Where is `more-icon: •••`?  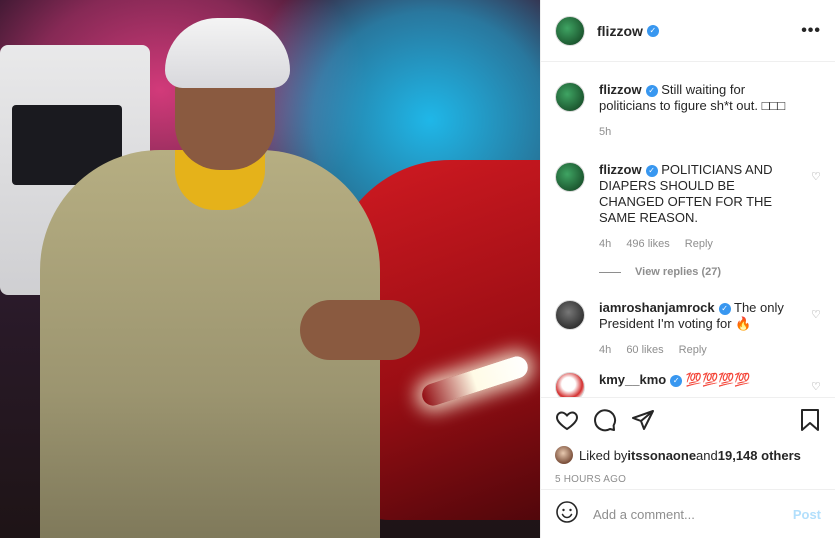
more-icon: ••• is located at coordinates (811, 31).